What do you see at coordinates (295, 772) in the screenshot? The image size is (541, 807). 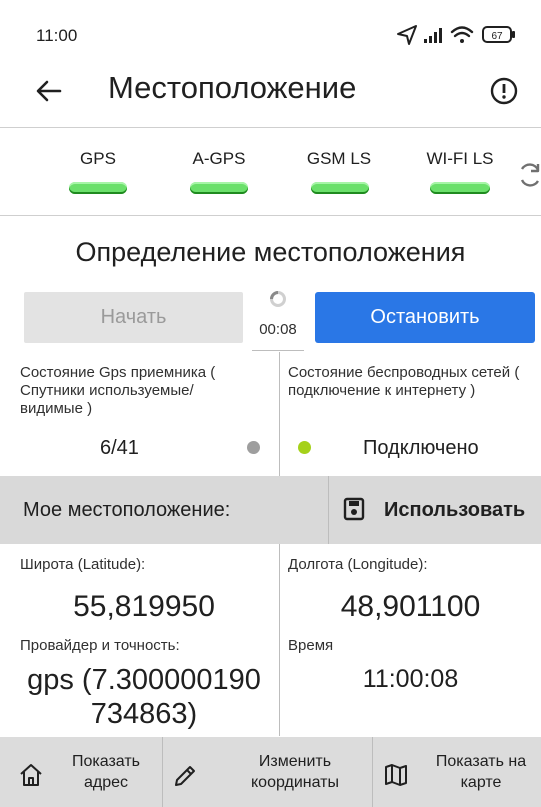 I see `edit-coordinates-label: Изменить координаты` at bounding box center [295, 772].